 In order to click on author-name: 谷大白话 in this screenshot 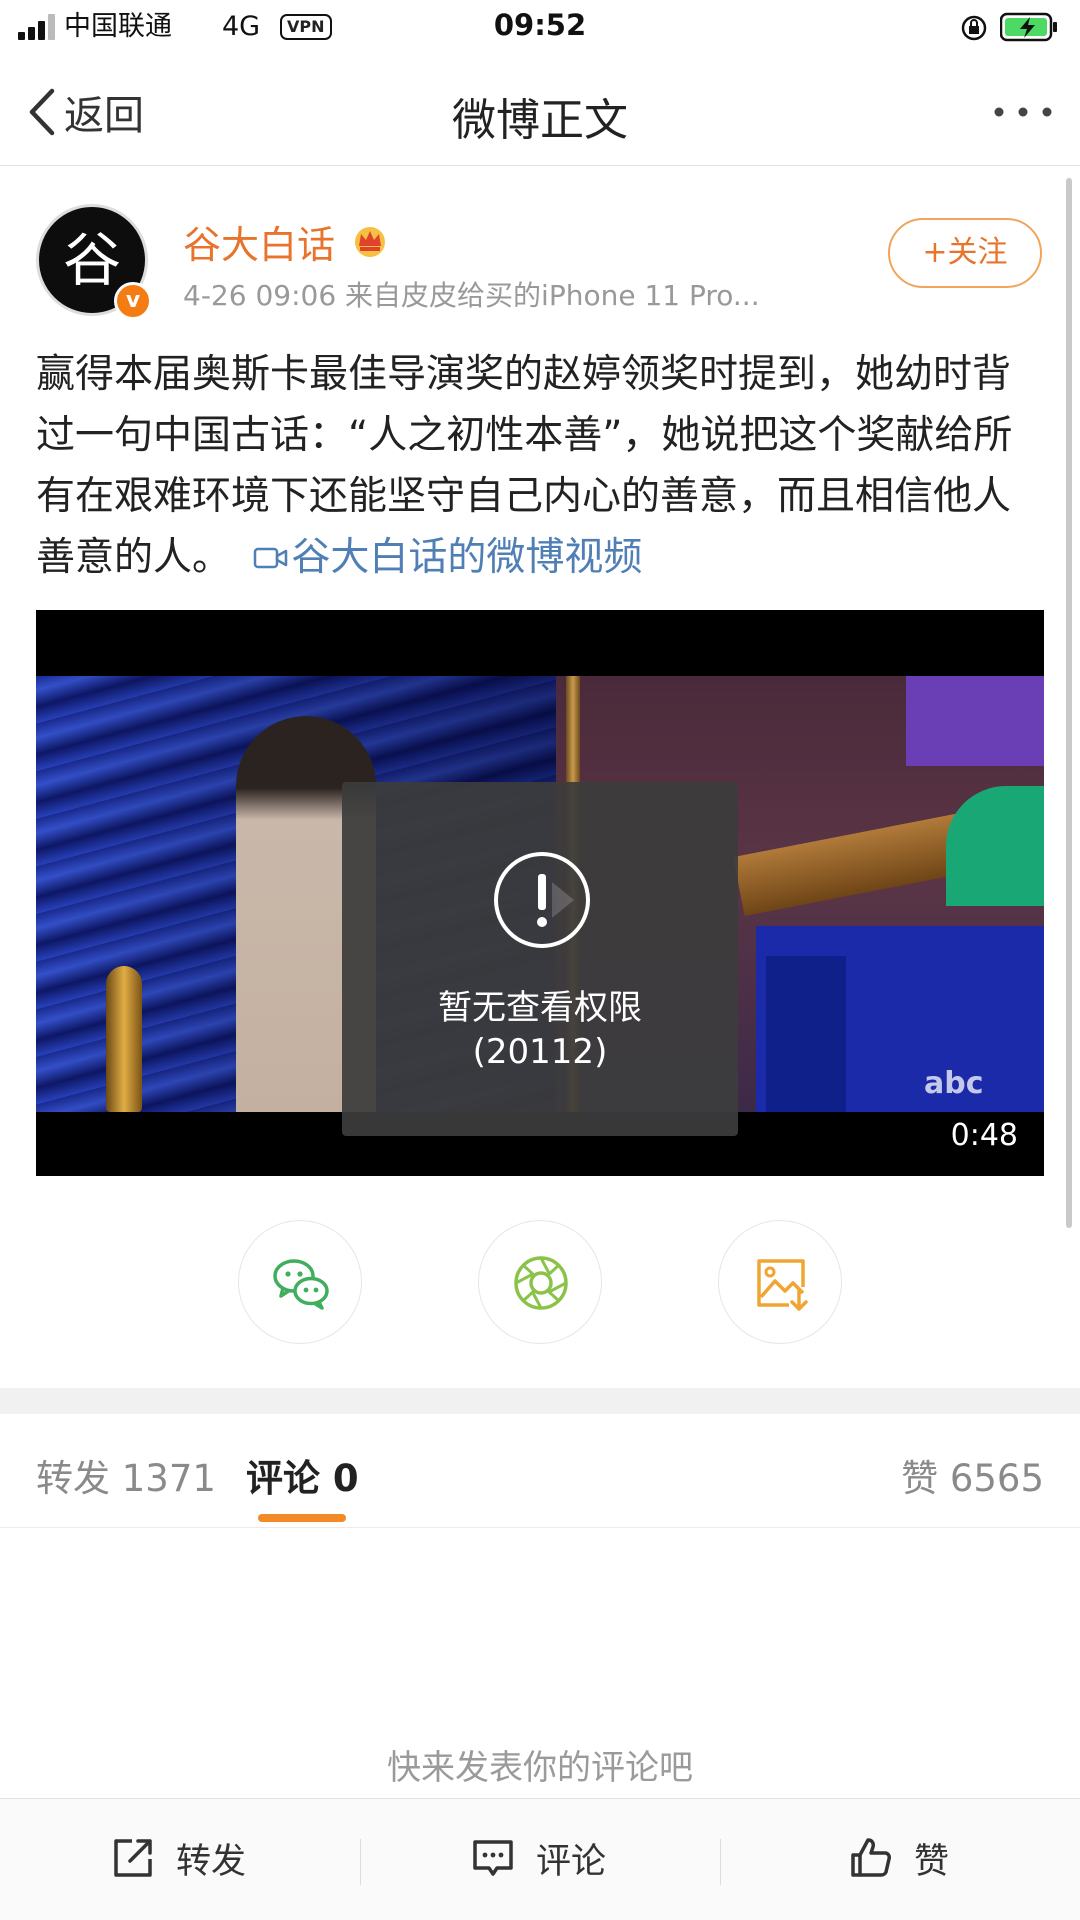, I will do `click(259, 241)`.